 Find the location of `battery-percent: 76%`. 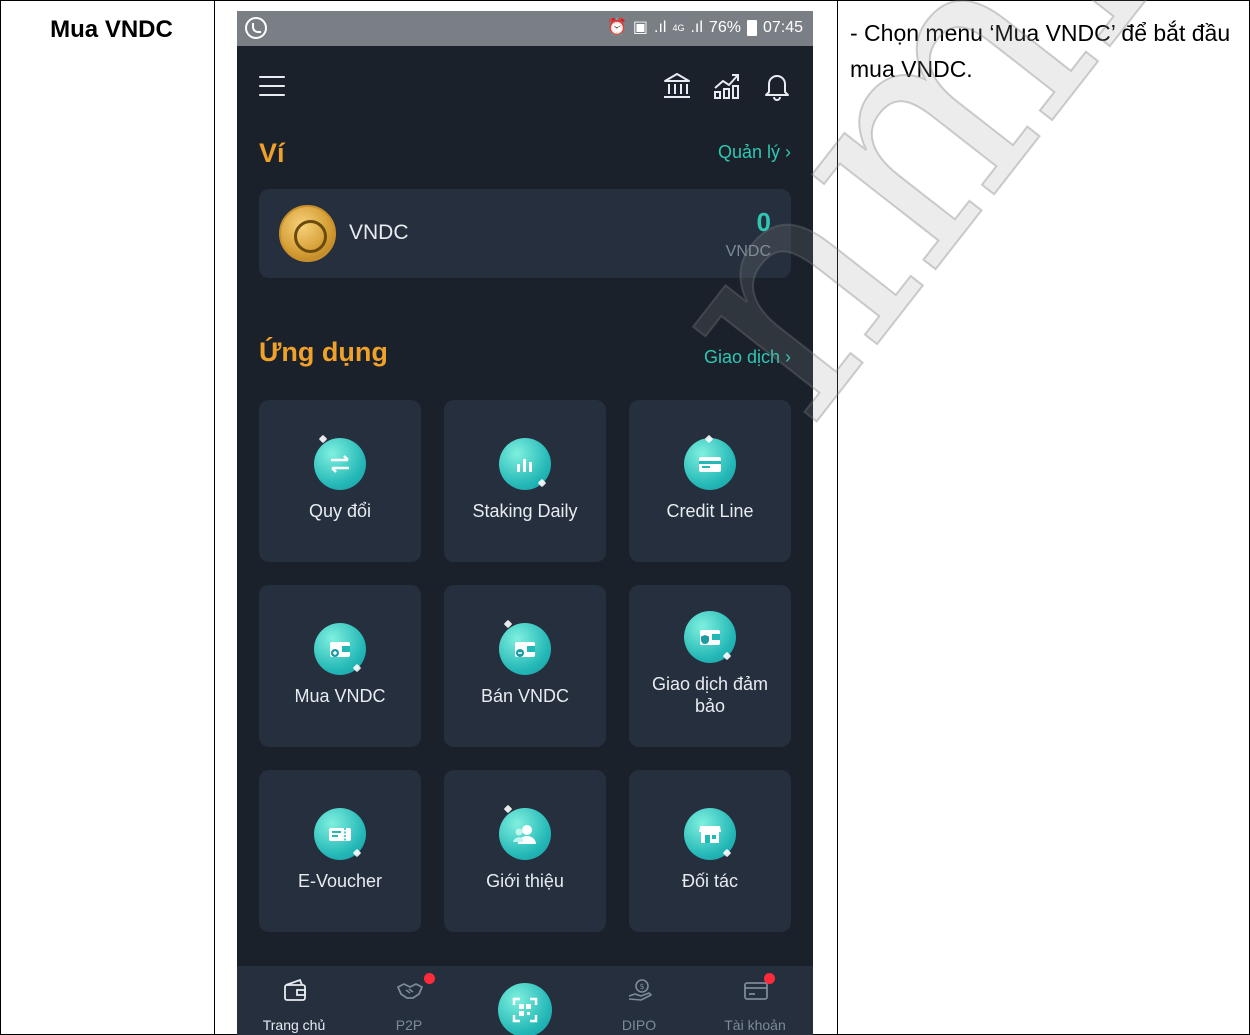

battery-percent: 76% is located at coordinates (724, 27).